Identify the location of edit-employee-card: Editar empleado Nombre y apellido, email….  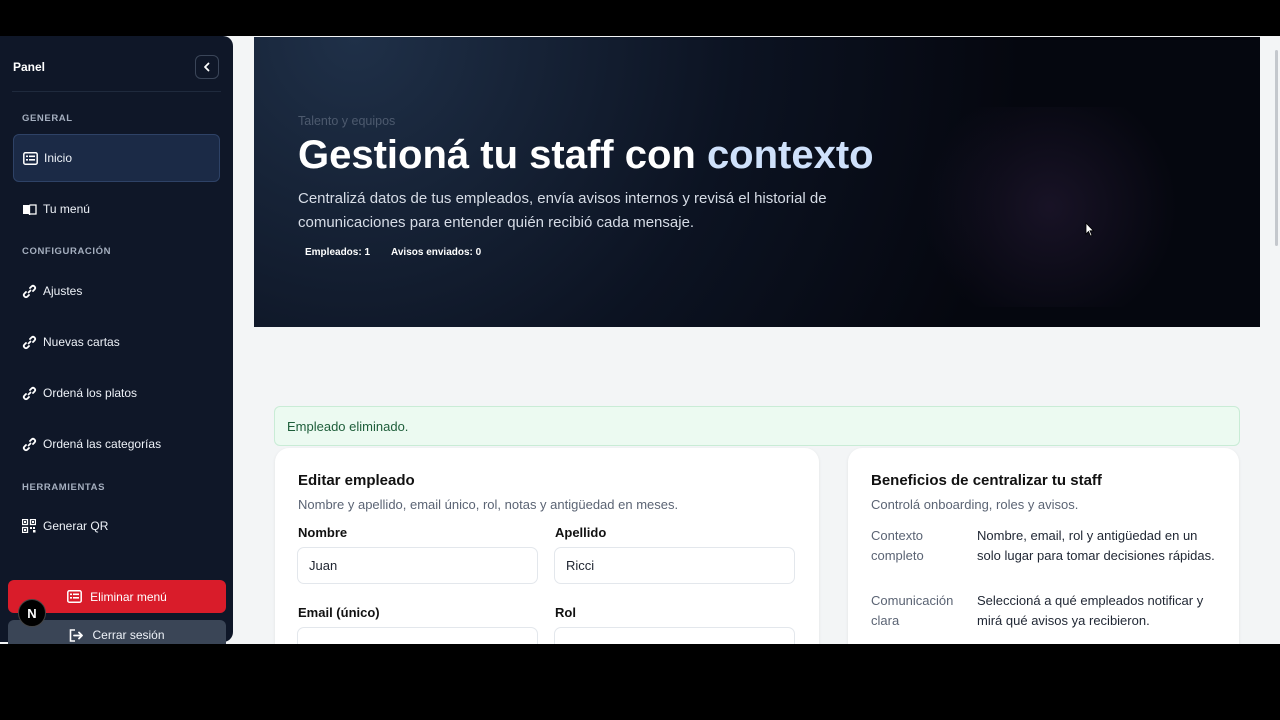
(547, 546).